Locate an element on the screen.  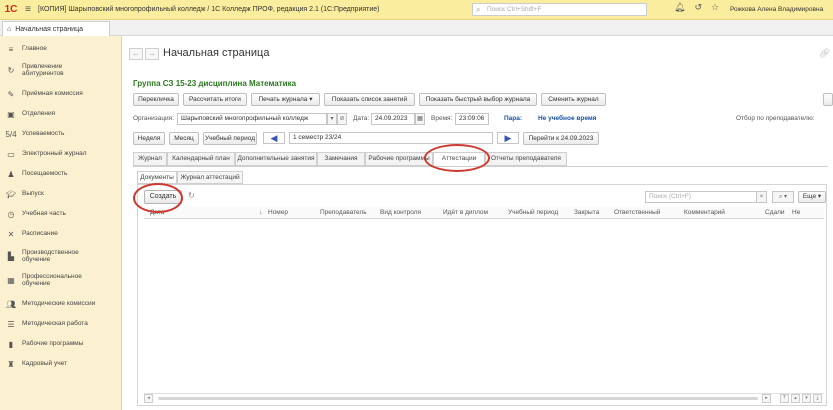
more-button: Еще ▾ is located at coordinates (812, 197).